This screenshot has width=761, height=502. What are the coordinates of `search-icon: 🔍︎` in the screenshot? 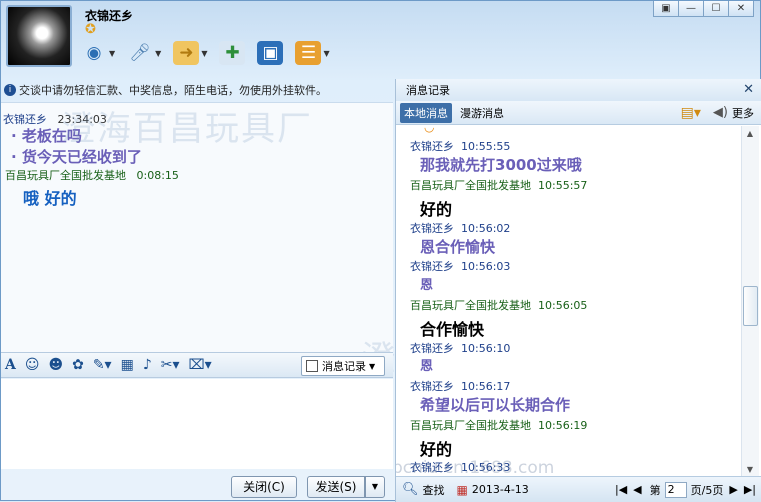 It's located at (410, 489).